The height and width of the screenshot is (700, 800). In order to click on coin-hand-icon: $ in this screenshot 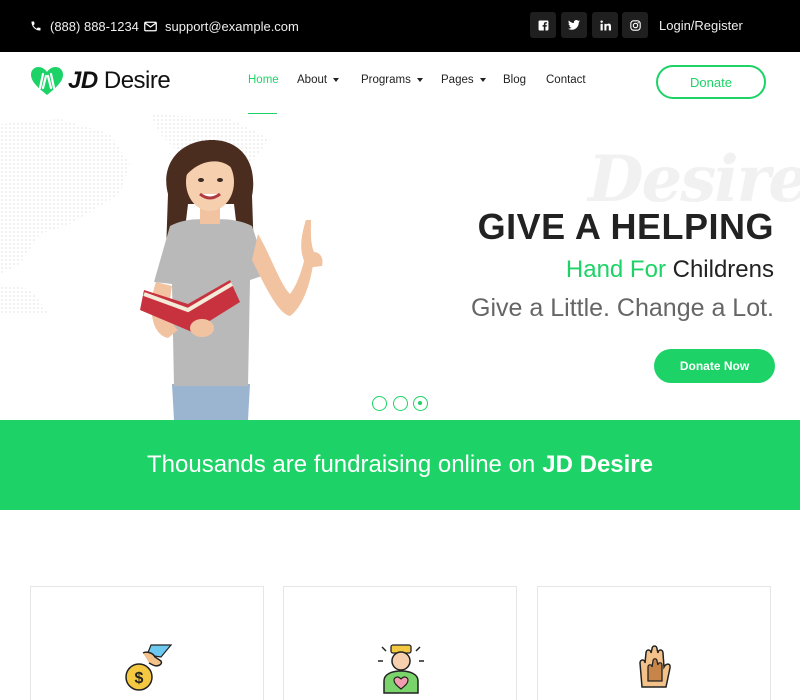, I will do `click(149, 667)`.